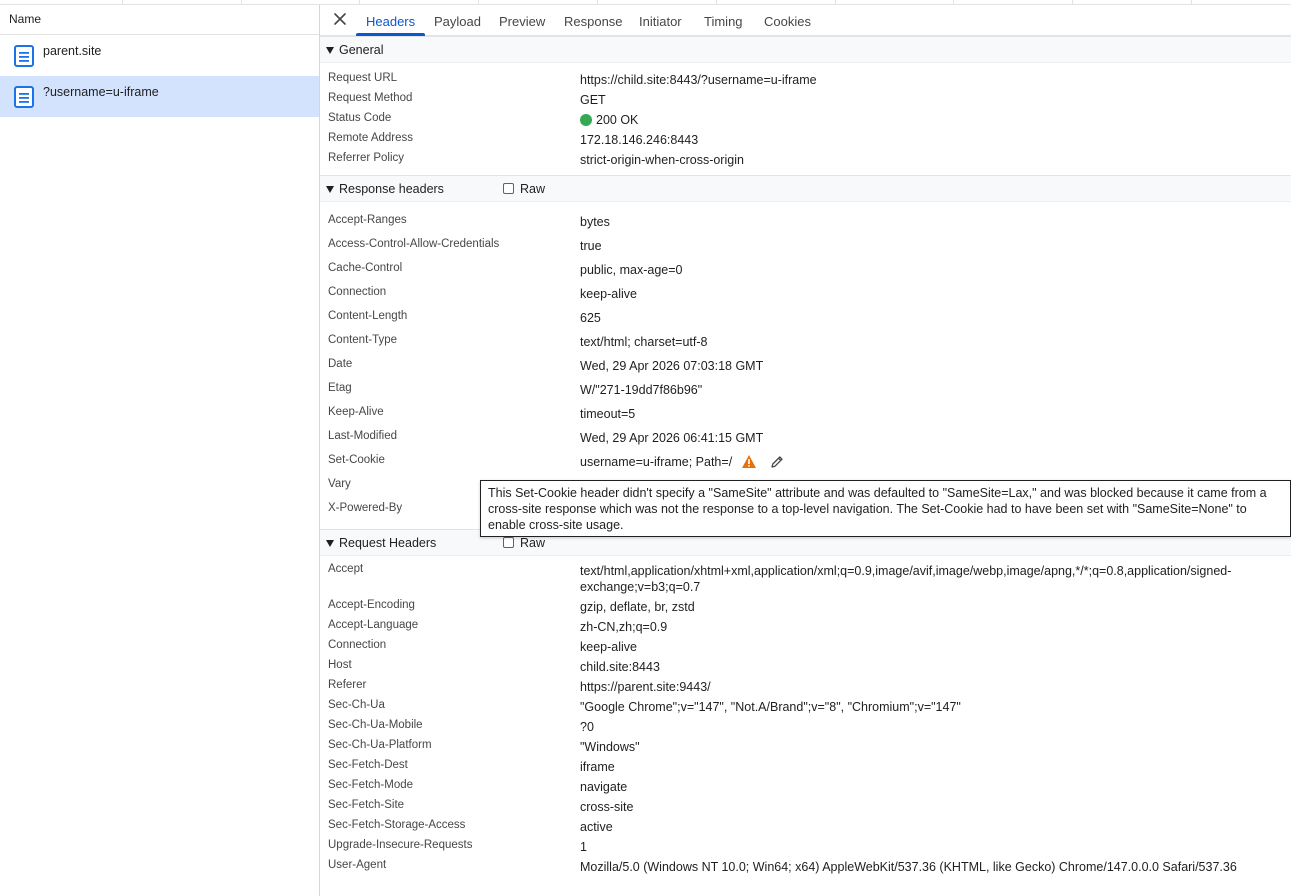 The height and width of the screenshot is (896, 1291). What do you see at coordinates (366, 158) in the screenshot?
I see `header-name: Referrer Policy` at bounding box center [366, 158].